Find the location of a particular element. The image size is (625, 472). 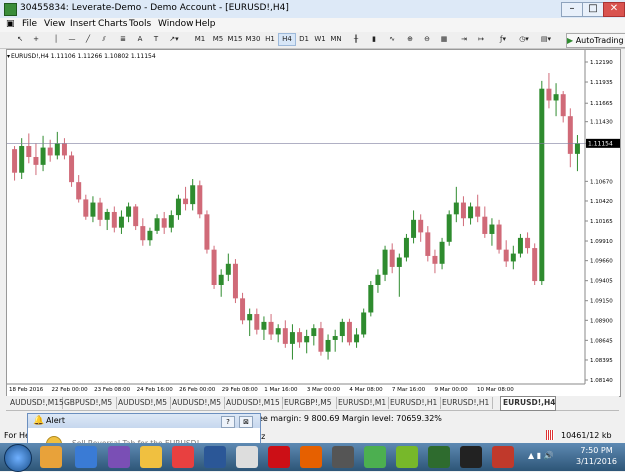

minimize-button: – is located at coordinates (572, 9).